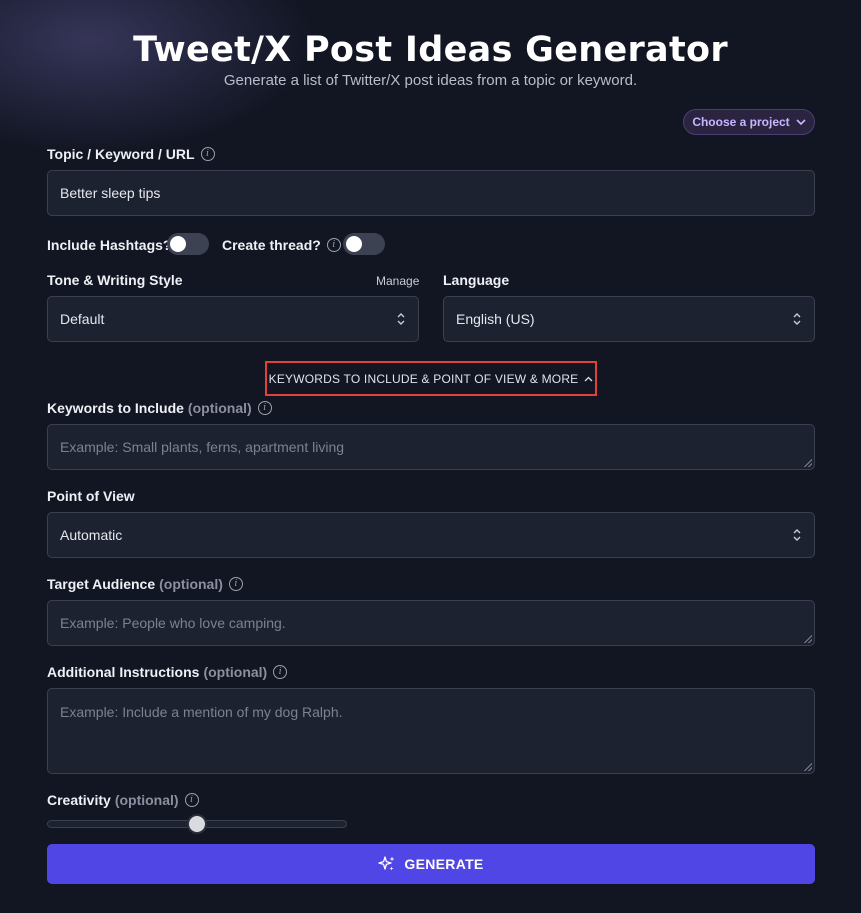  I want to click on tone-select-value: Default, so click(82, 319).